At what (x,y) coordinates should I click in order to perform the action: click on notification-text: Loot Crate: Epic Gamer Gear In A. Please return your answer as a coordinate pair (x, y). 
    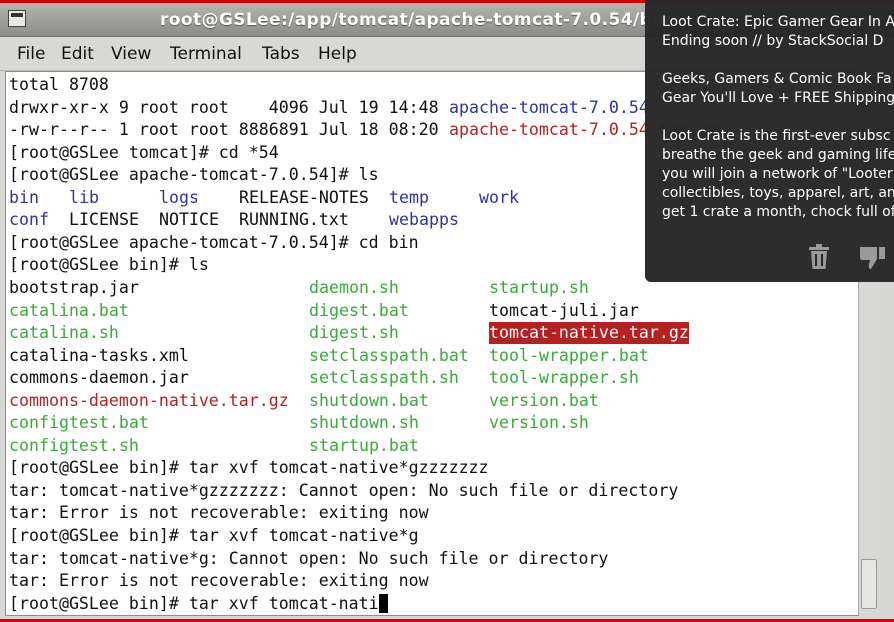
    Looking at the image, I should click on (778, 22).